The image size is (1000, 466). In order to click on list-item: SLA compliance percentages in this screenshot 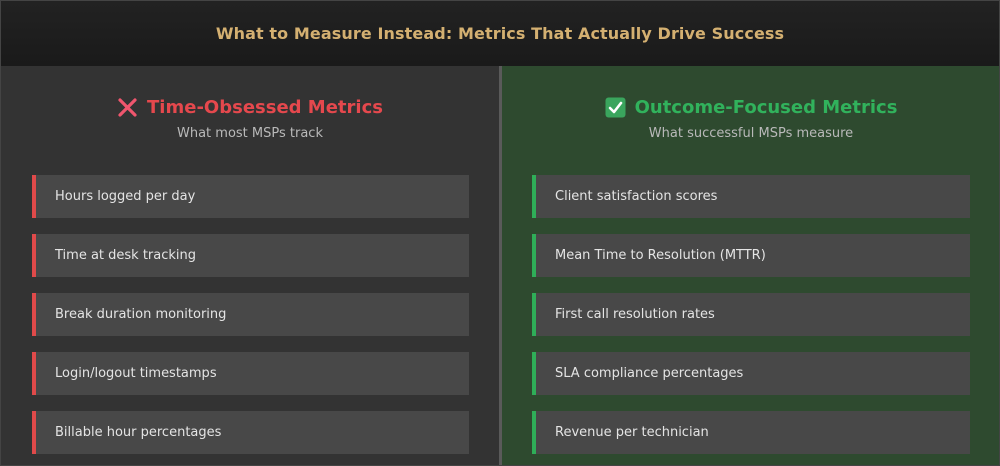, I will do `click(751, 373)`.